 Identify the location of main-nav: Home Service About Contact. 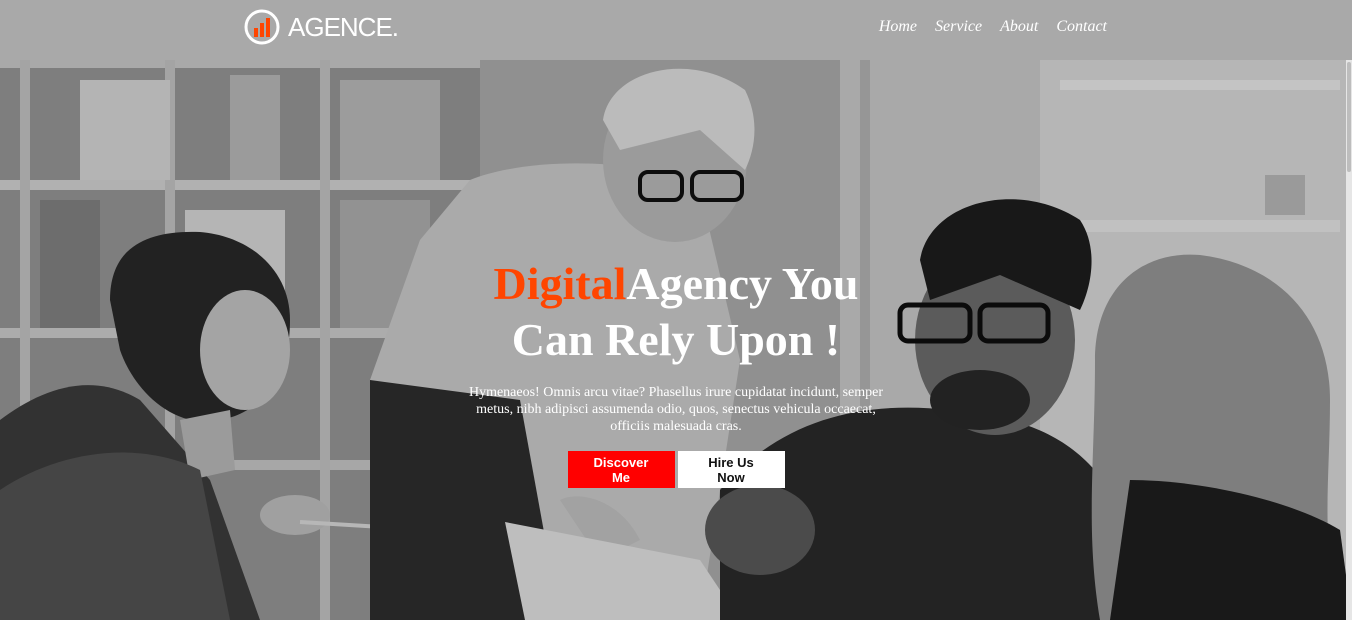
(984, 27).